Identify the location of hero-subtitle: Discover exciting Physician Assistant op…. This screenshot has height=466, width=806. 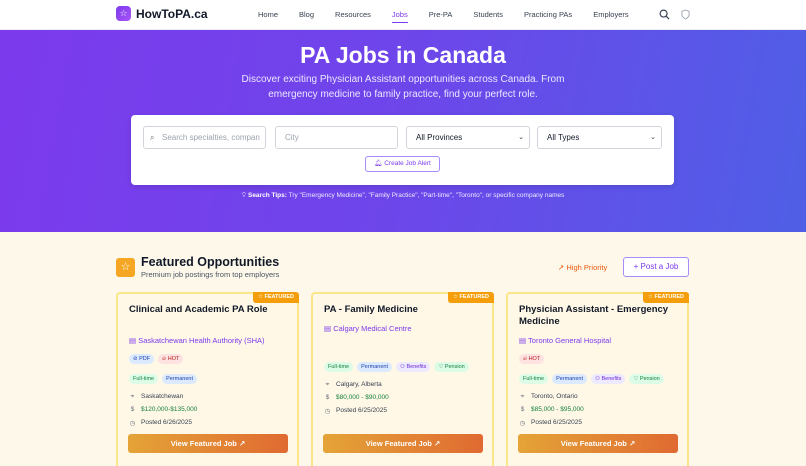
(403, 87).